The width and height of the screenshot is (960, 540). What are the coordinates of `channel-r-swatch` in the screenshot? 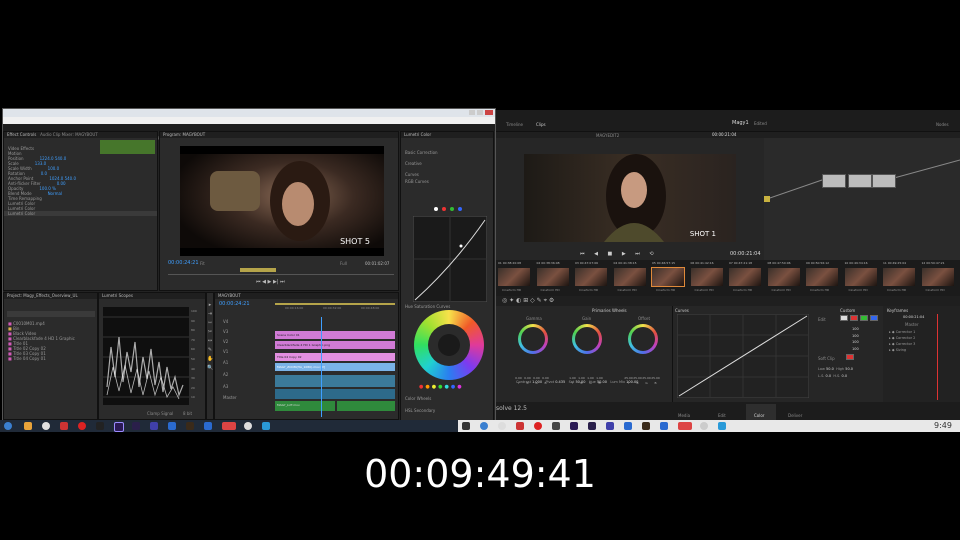 It's located at (854, 318).